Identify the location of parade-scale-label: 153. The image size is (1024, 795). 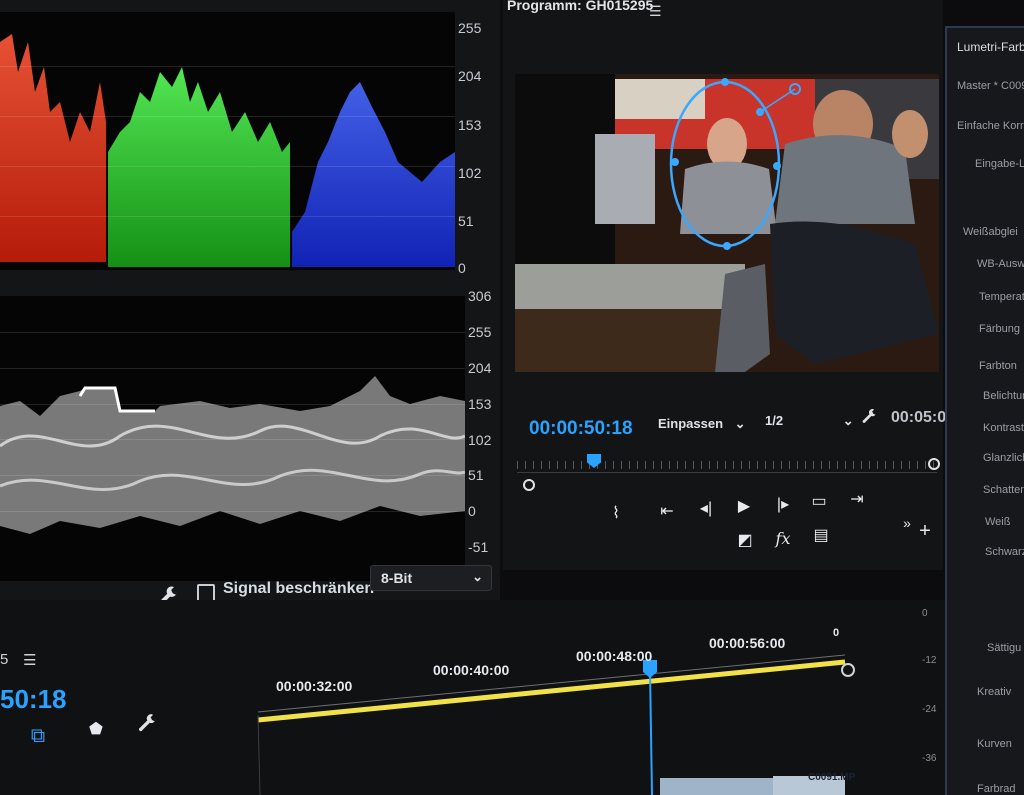
(470, 125).